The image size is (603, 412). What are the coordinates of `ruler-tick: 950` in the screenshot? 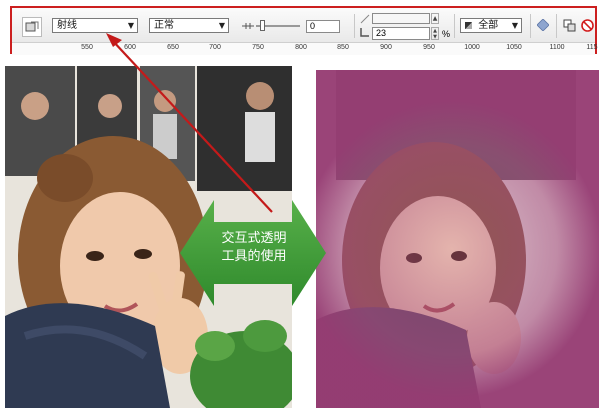 It's located at (429, 47).